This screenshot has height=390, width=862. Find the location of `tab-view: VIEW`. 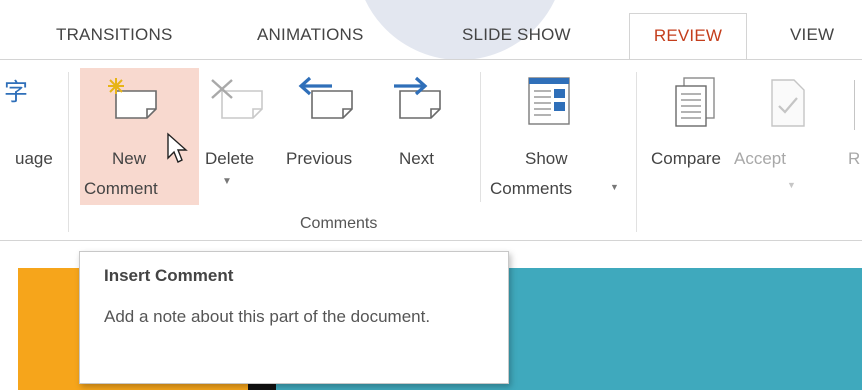

tab-view: VIEW is located at coordinates (812, 41).